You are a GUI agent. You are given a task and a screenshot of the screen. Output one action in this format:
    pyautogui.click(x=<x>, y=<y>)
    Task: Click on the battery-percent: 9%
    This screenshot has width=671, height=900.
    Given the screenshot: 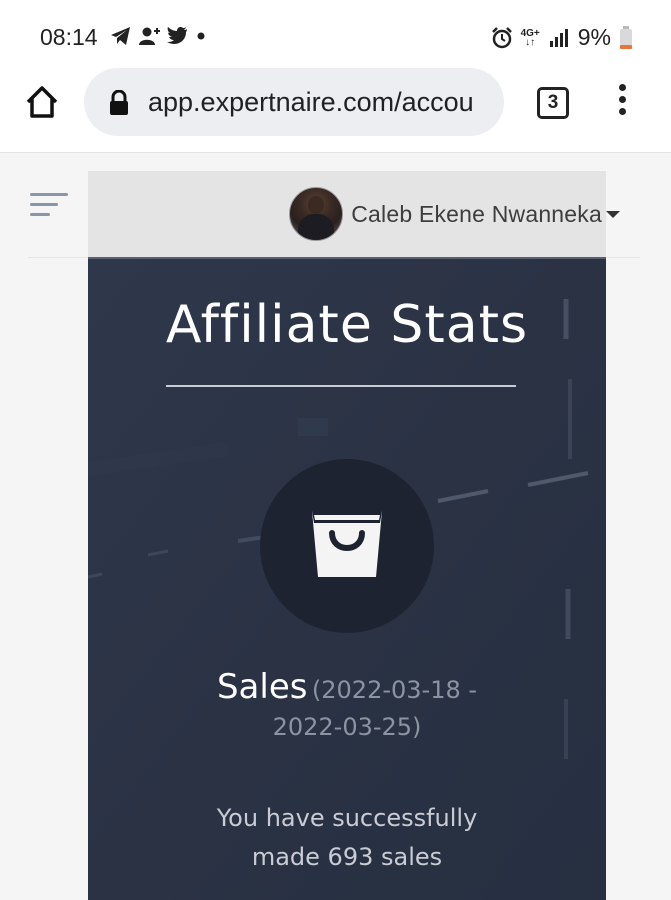 What is the action you would take?
    pyautogui.click(x=594, y=37)
    